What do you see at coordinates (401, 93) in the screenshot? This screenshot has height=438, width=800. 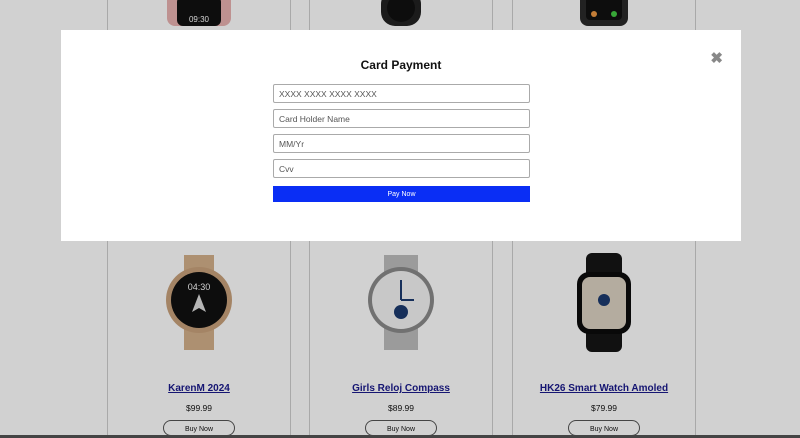 I see `card-number-input` at bounding box center [401, 93].